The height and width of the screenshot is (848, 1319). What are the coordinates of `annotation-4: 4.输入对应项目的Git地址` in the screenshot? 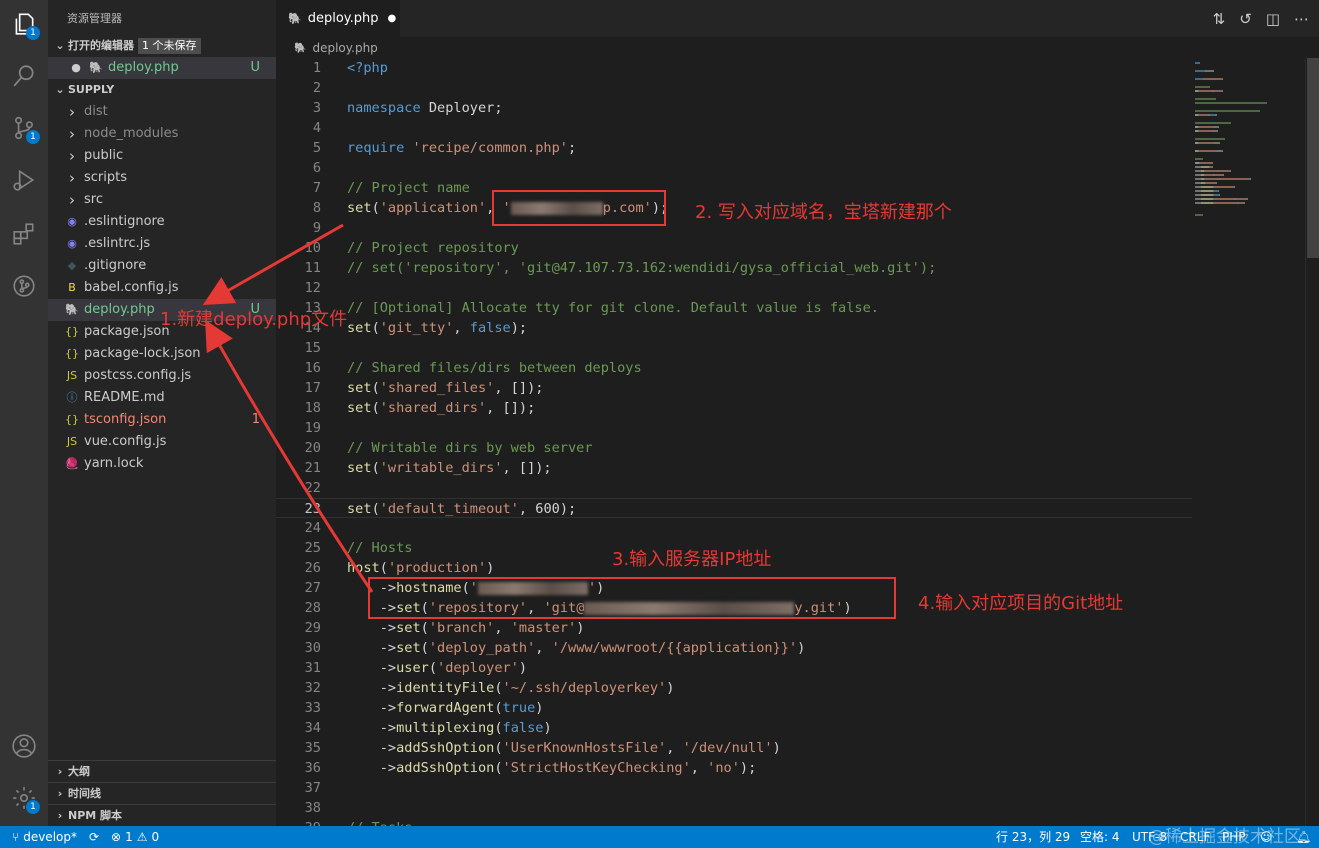 It's located at (1021, 603).